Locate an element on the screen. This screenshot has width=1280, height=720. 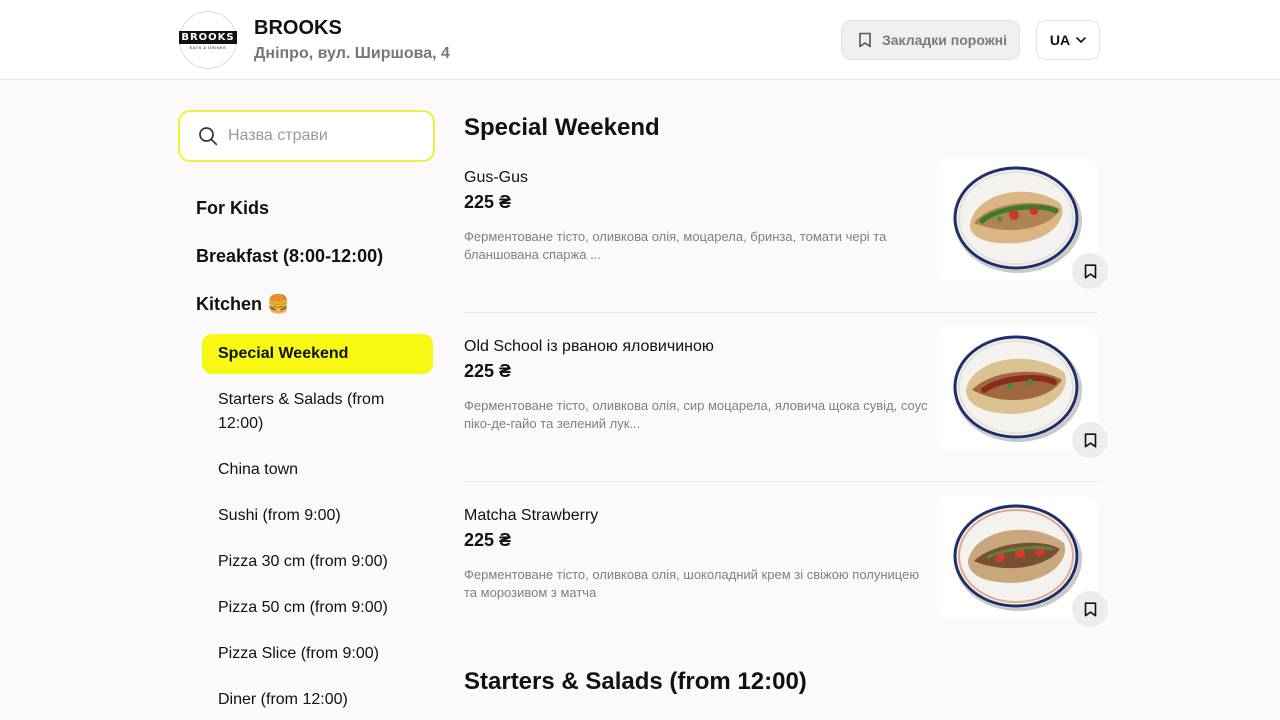
item-name: Old School із рваною яловичиною is located at coordinates (589, 346).